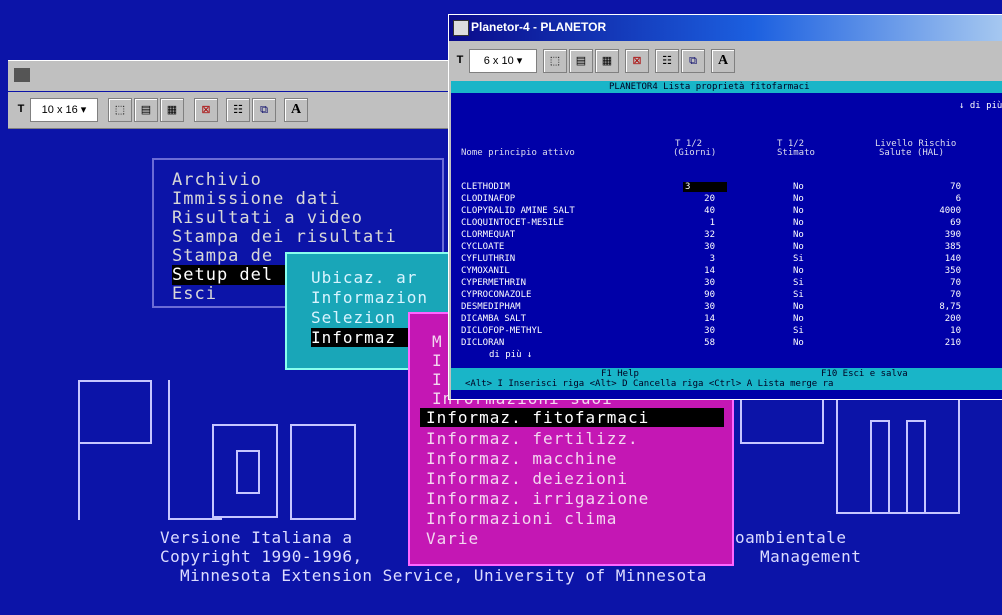  What do you see at coordinates (537, 498) in the screenshot?
I see `menu-item-irrigazione: Informaz. irrigazione` at bounding box center [537, 498].